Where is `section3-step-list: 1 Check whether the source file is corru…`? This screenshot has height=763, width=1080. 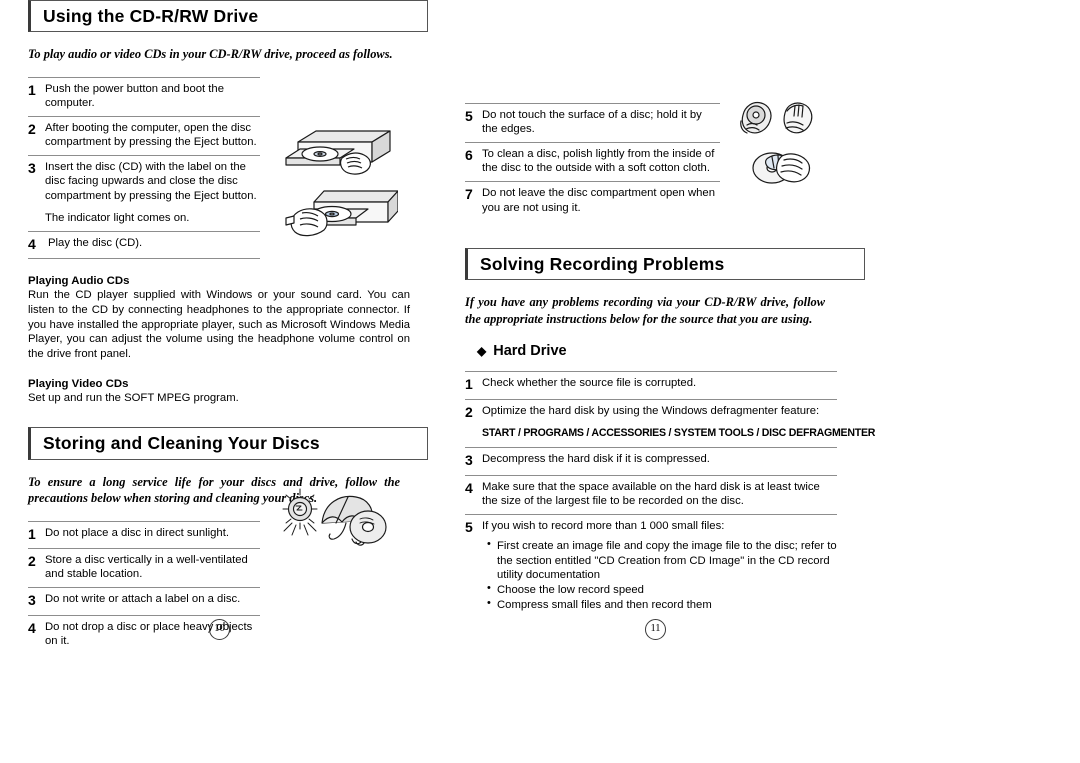 section3-step-list: 1 Check whether the source file is corru… is located at coordinates (670, 495).